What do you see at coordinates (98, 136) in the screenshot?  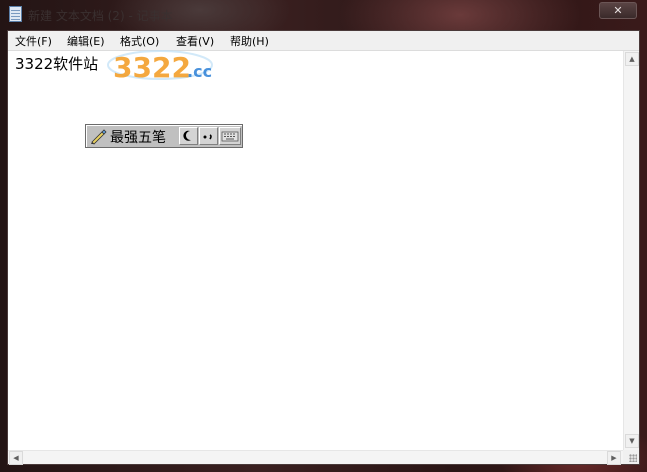 I see `pencil-brush-icon` at bounding box center [98, 136].